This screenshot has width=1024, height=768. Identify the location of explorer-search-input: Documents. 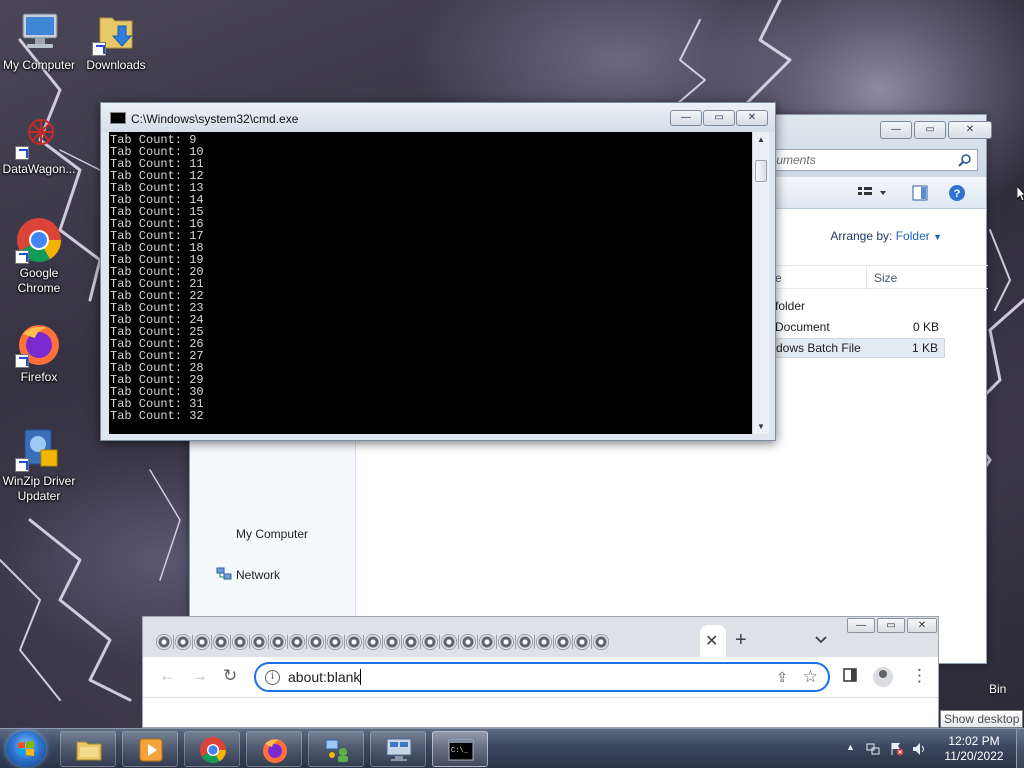
(863, 160).